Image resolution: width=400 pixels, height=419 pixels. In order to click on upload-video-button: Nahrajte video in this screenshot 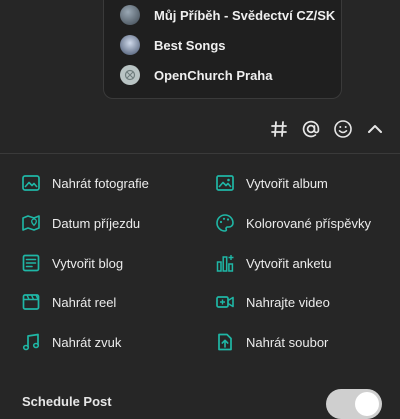, I will do `click(272, 302)`.